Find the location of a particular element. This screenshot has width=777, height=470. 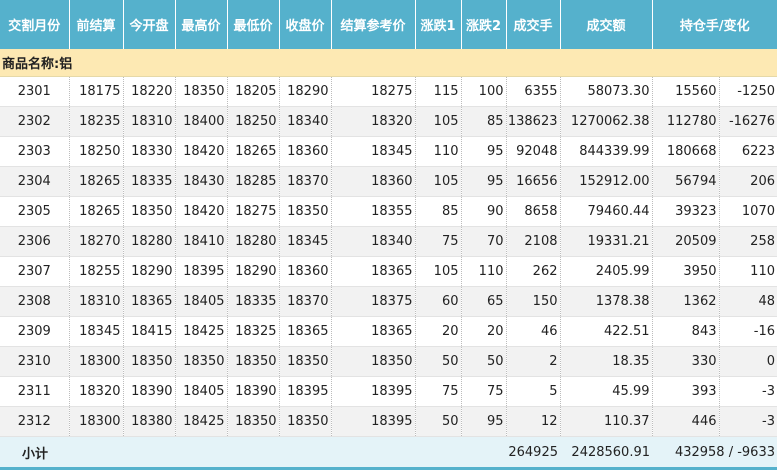

cell-open: 18220 is located at coordinates (149, 91).